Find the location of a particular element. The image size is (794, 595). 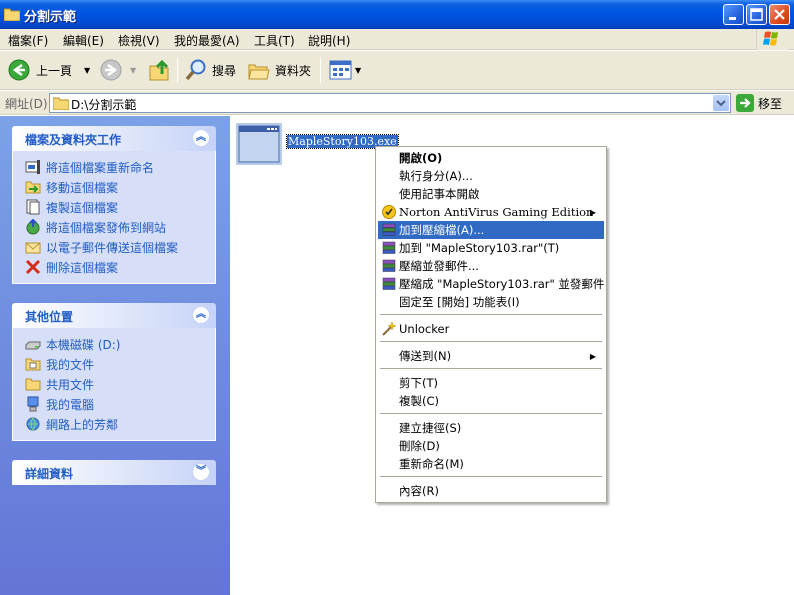

menu-delete: 刪除(D) is located at coordinates (491, 446).